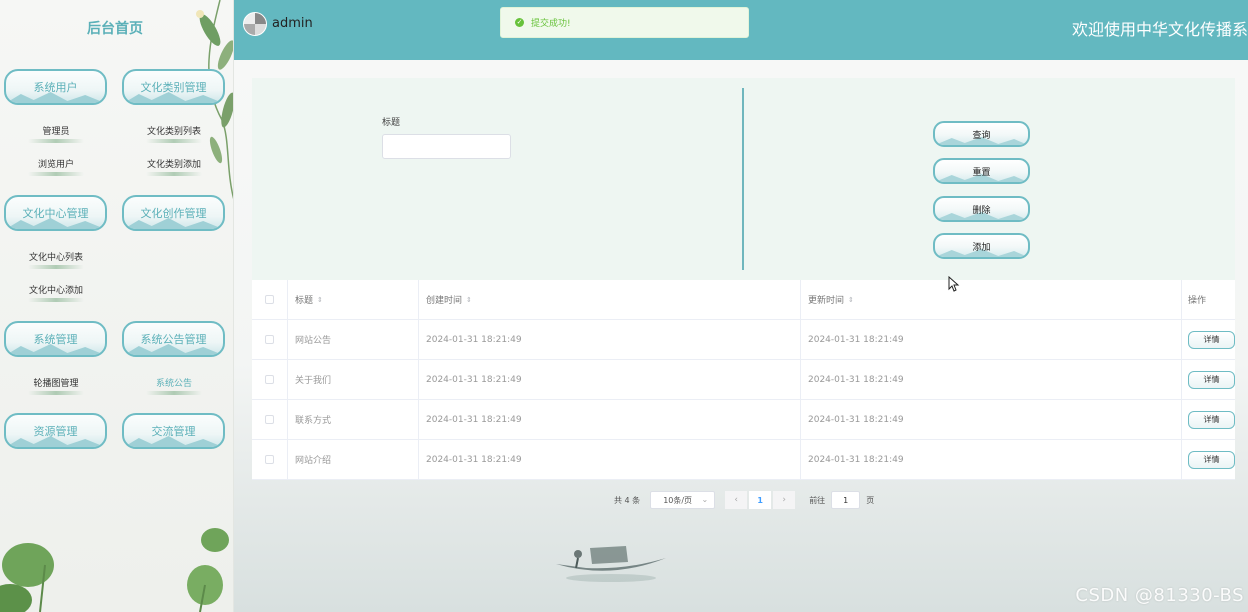 The image size is (1248, 612). Describe the element at coordinates (174, 133) in the screenshot. I see `sidebar-item-category-list: 文化类别列表` at that location.